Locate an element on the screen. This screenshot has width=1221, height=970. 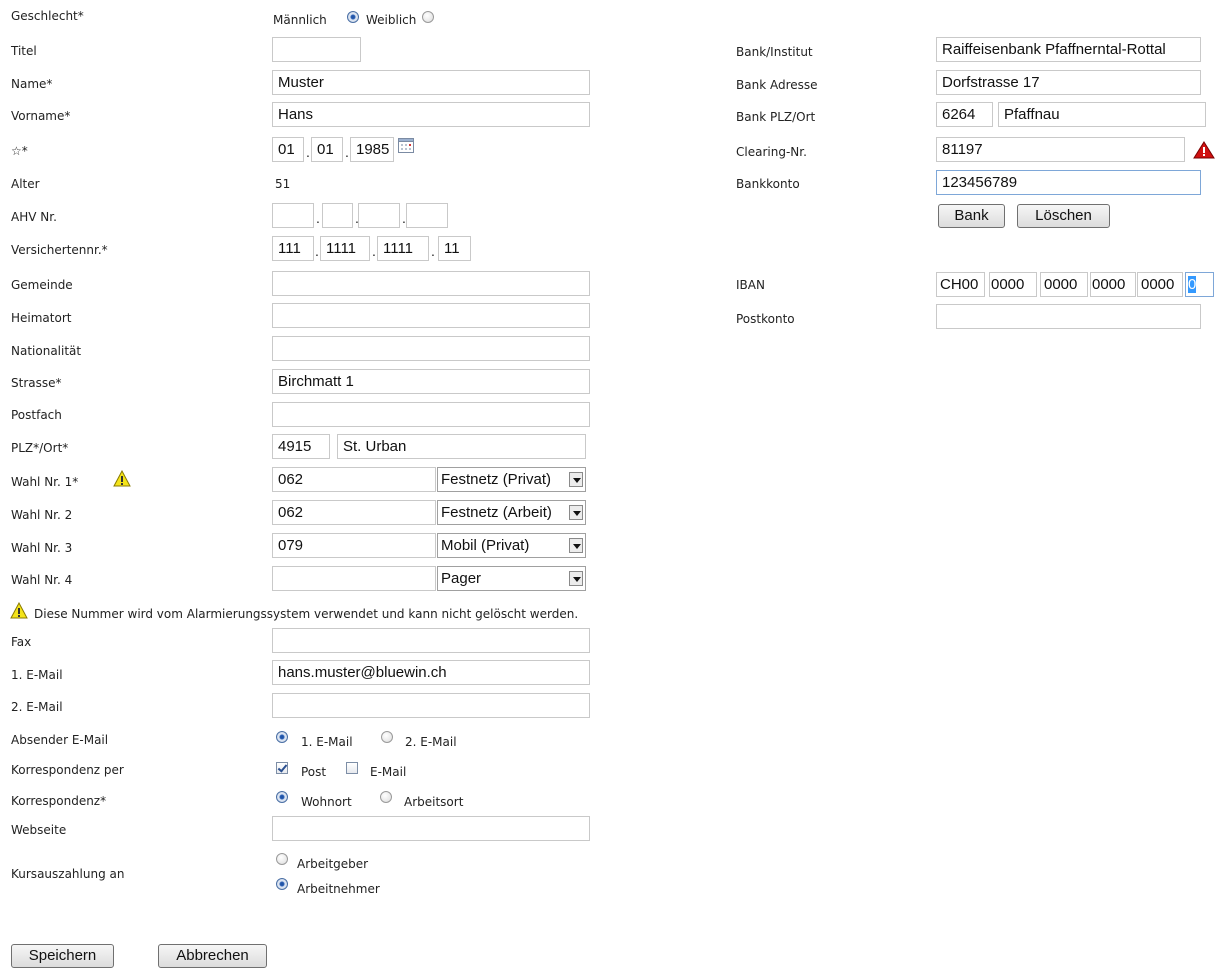
wahl2-type-select: Festnetz (Arbeit) is located at coordinates (511, 512).